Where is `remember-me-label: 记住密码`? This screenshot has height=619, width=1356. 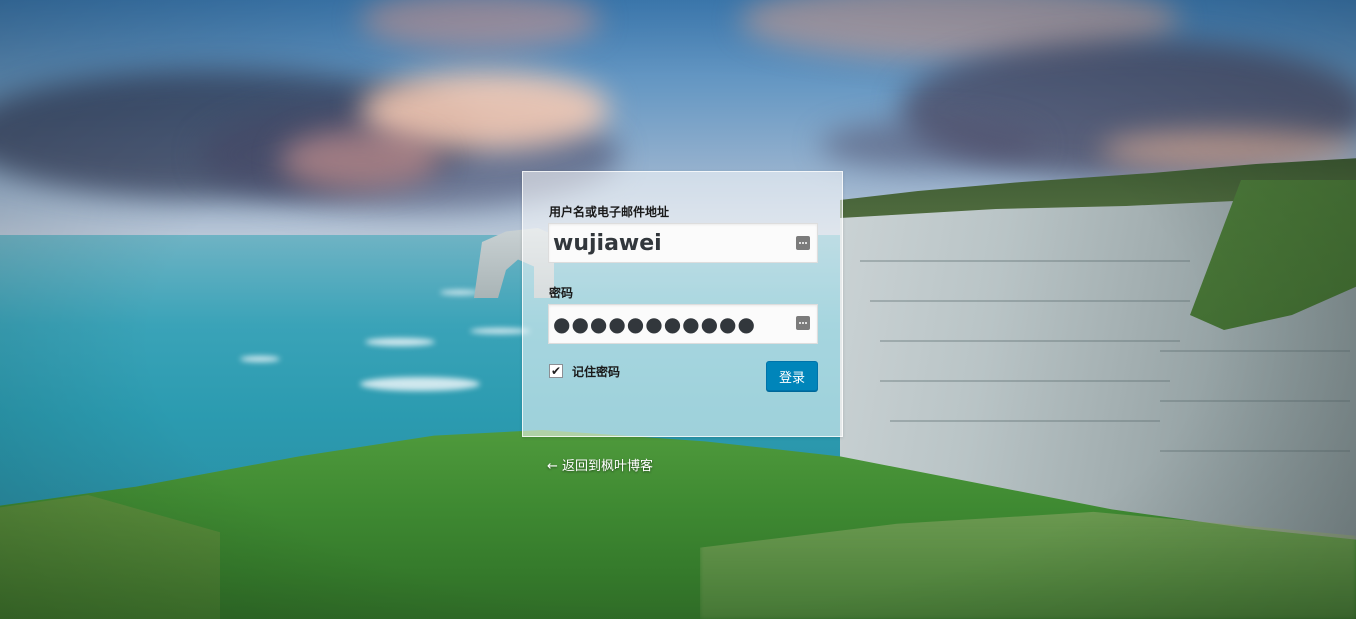 remember-me-label: 记住密码 is located at coordinates (596, 371).